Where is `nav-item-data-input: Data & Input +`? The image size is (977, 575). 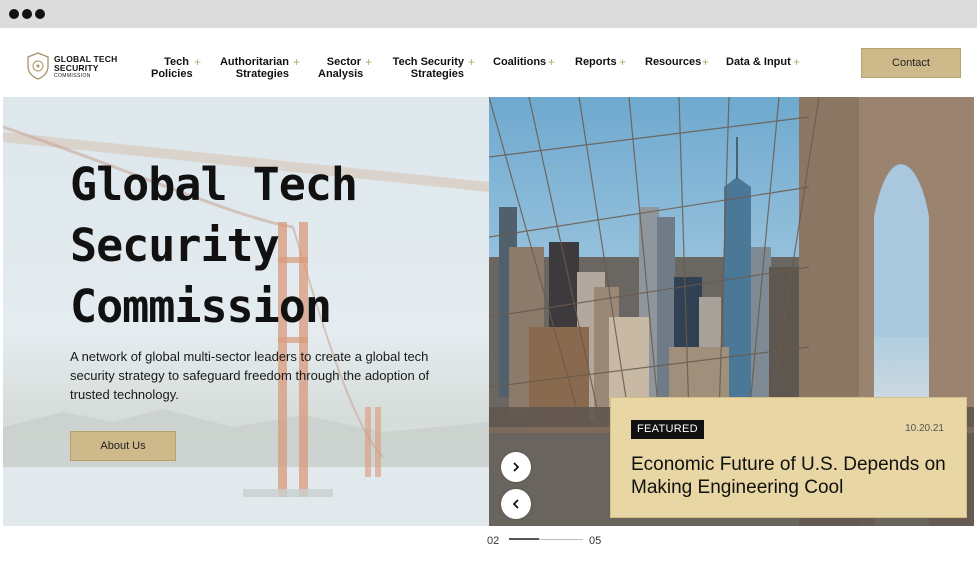 nav-item-data-input: Data & Input + is located at coordinates (763, 62).